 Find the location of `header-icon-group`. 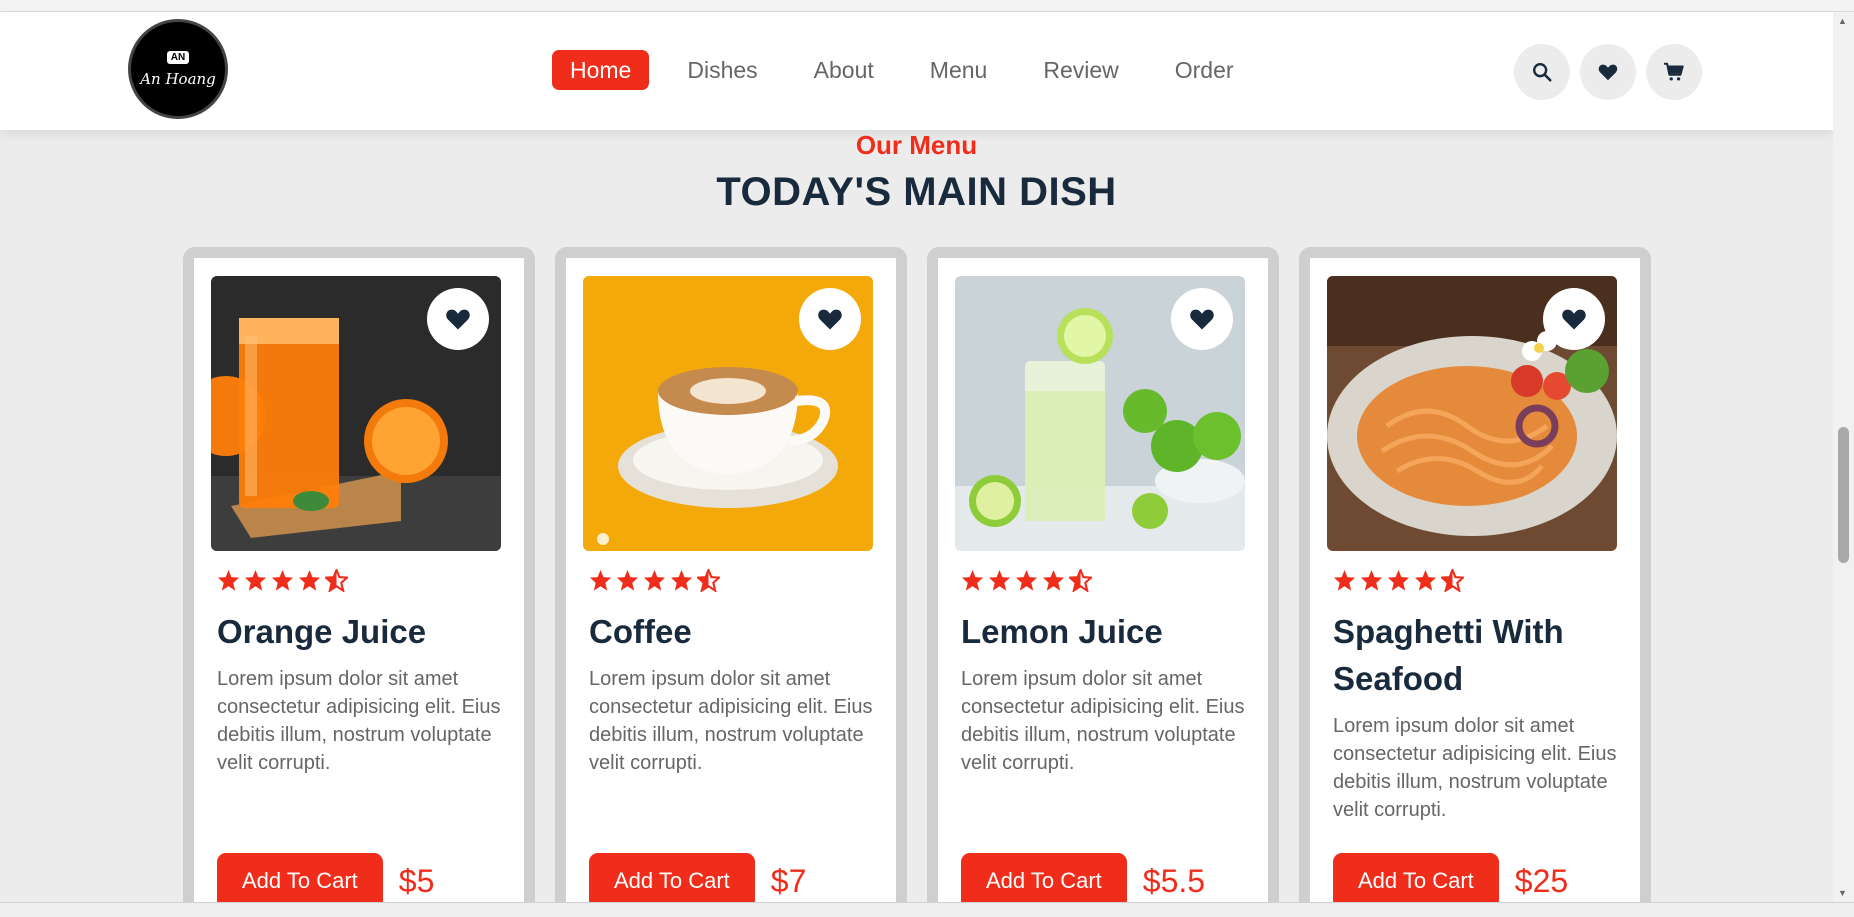

header-icon-group is located at coordinates (1608, 72).